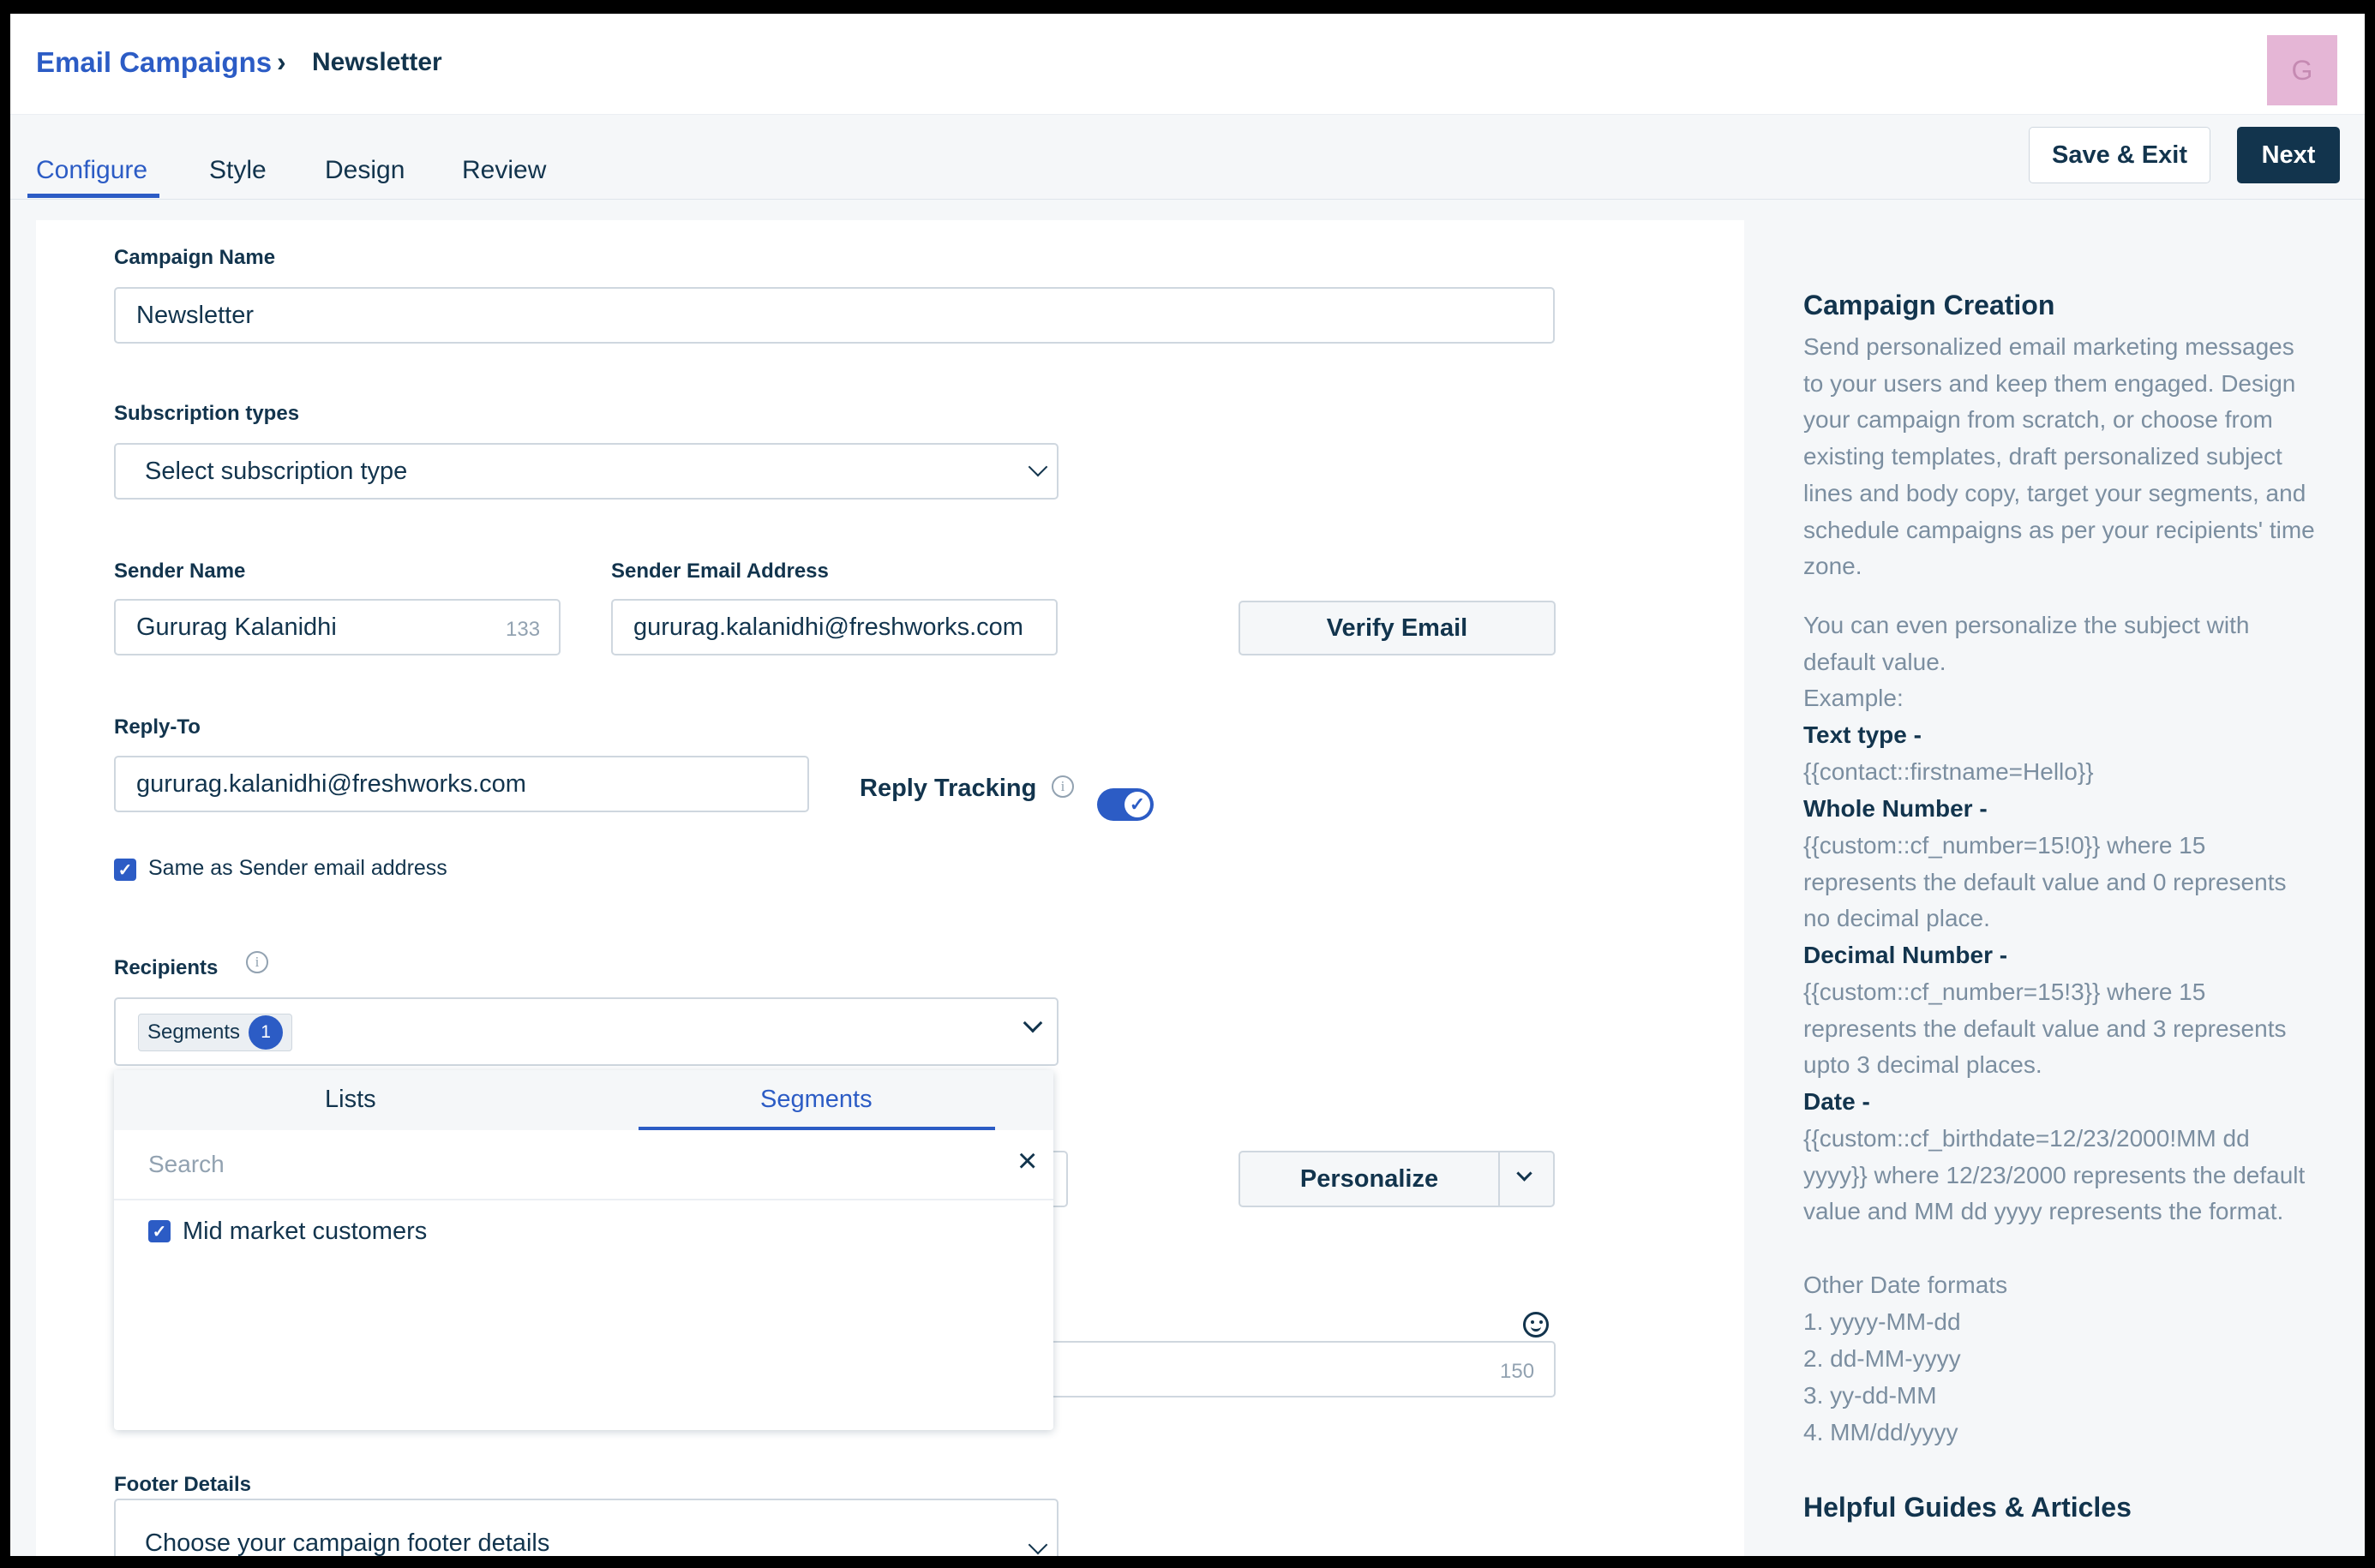  What do you see at coordinates (2288, 155) in the screenshot?
I see `next-button: Next` at bounding box center [2288, 155].